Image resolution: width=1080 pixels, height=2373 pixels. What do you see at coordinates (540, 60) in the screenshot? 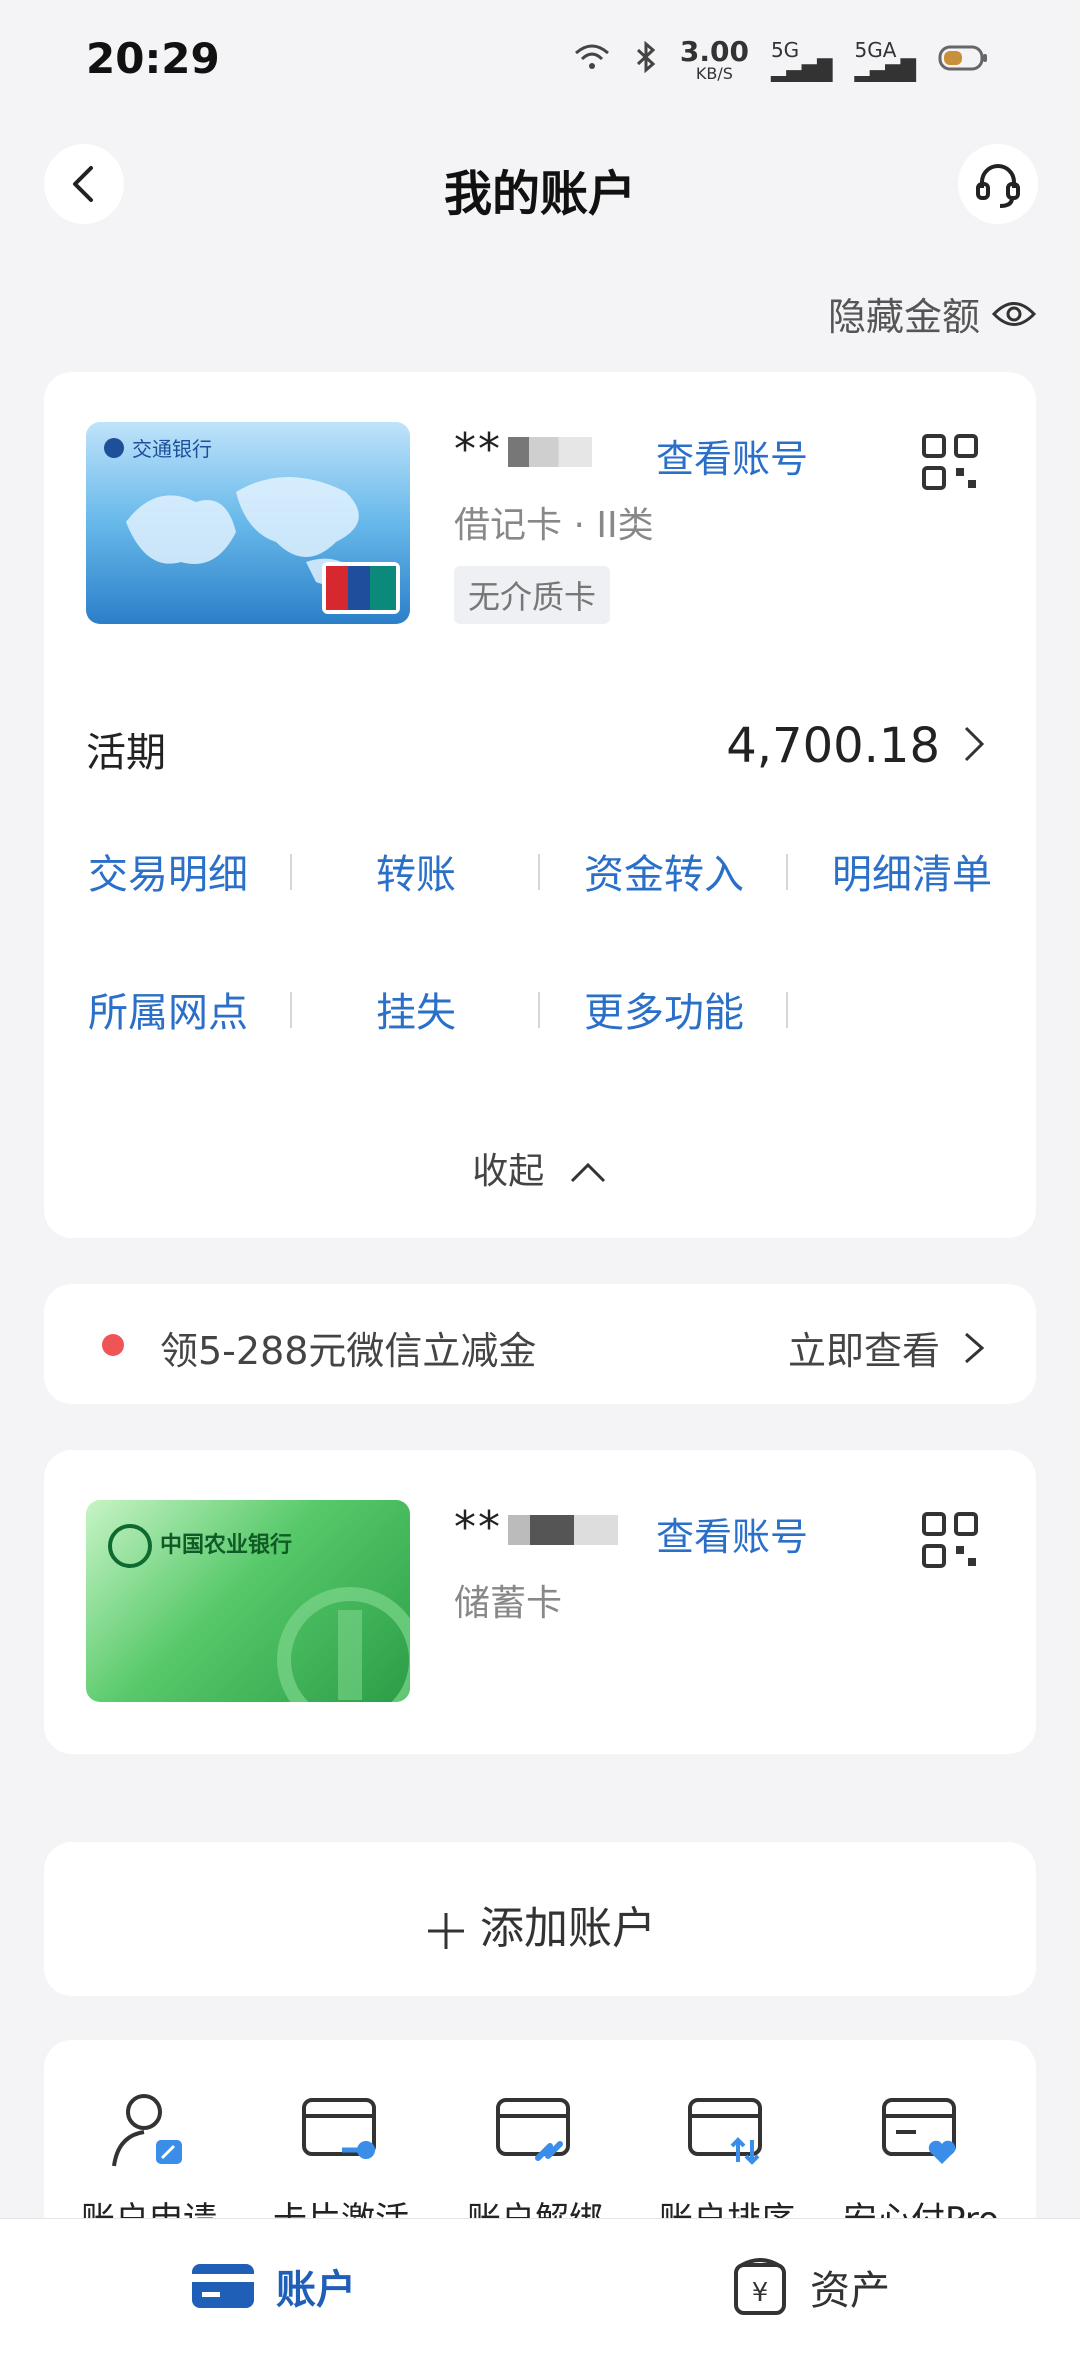
I see `status-bar: 20:29 3.00 KB/S 5G ▂▄▆█ 5GA ▂▄▆█` at bounding box center [540, 60].